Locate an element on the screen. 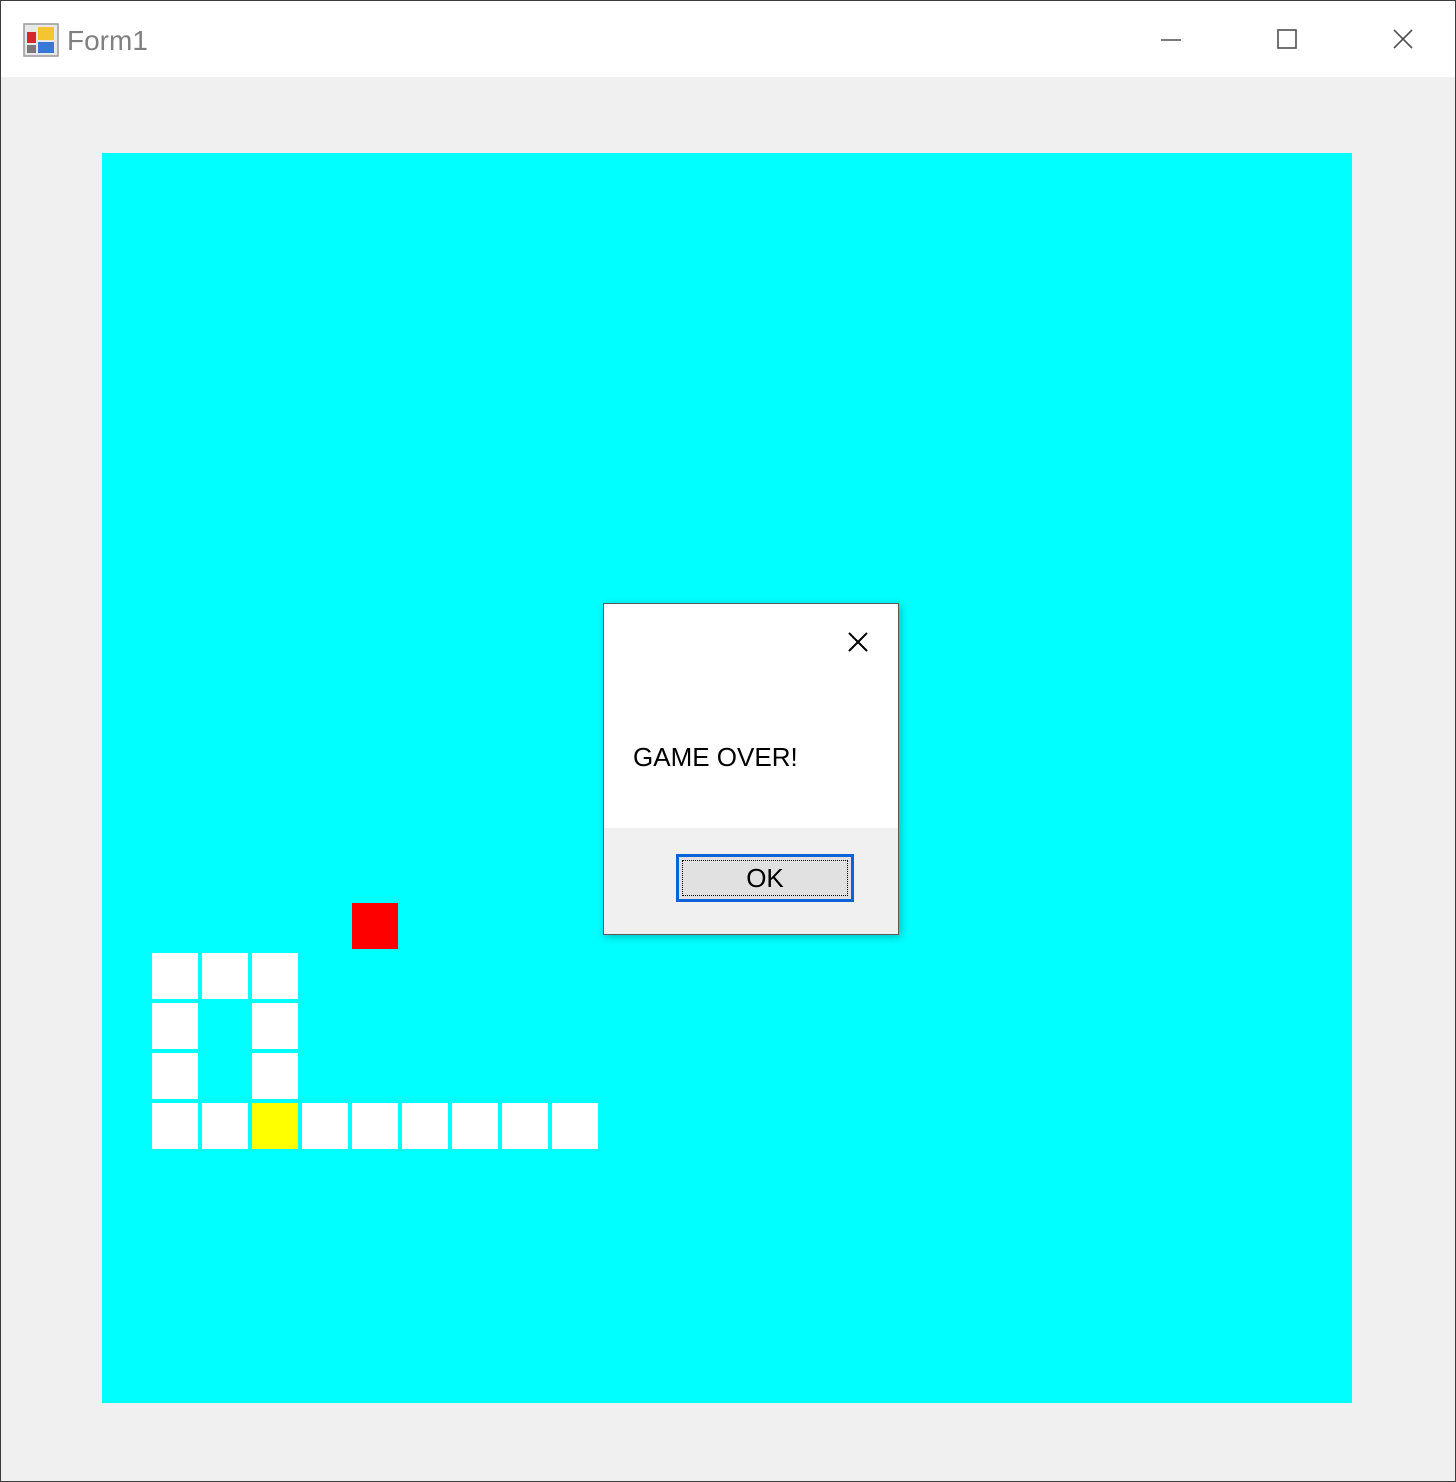 The height and width of the screenshot is (1482, 1456). dialog-close-button is located at coordinates (858, 642).